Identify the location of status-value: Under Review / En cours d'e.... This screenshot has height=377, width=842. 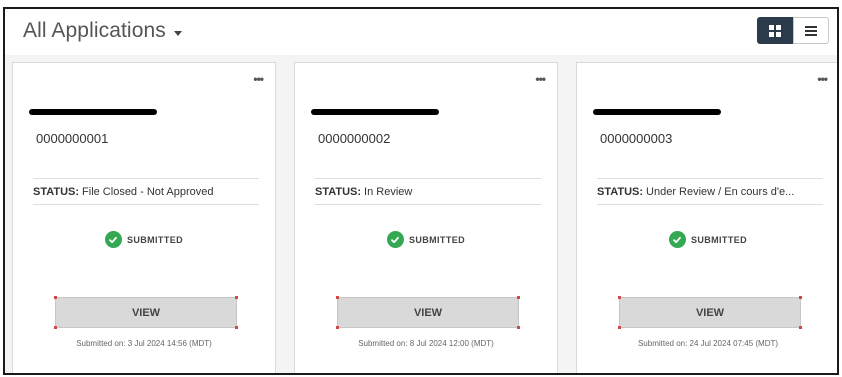
(720, 191).